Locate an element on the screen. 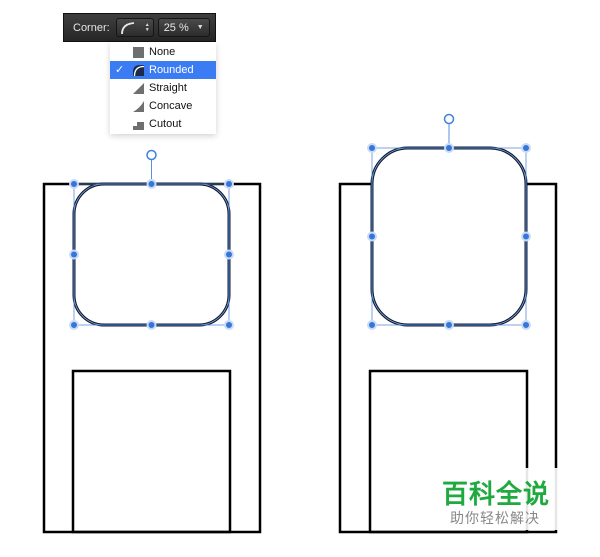 This screenshot has height=557, width=600. watermark: 百科全说 助你轻松解决 is located at coordinates (498, 499).